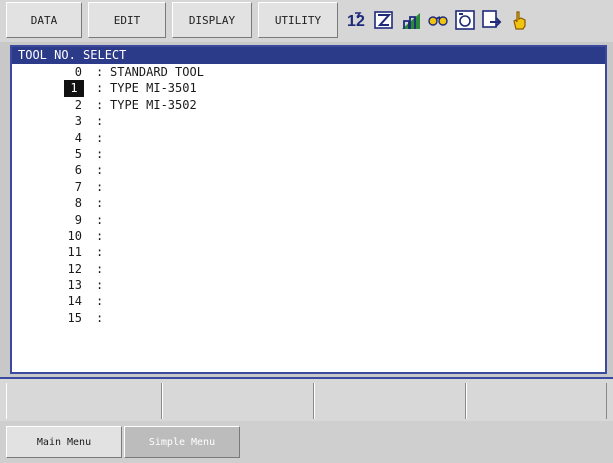 The width and height of the screenshot is (613, 463). I want to click on tool-name: STANDARD TOOL, so click(157, 72).